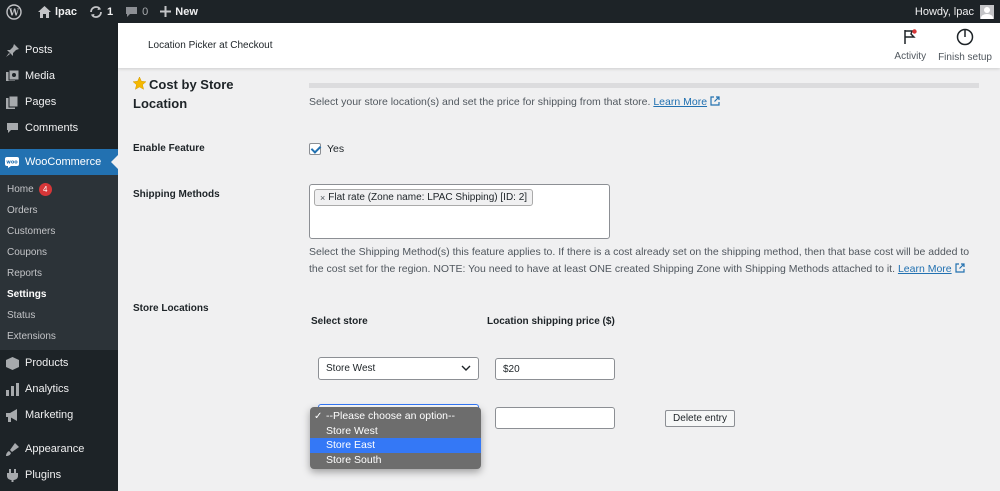 The image size is (1000, 491). What do you see at coordinates (43, 475) in the screenshot?
I see `sidebar-item-label: Plugins` at bounding box center [43, 475].